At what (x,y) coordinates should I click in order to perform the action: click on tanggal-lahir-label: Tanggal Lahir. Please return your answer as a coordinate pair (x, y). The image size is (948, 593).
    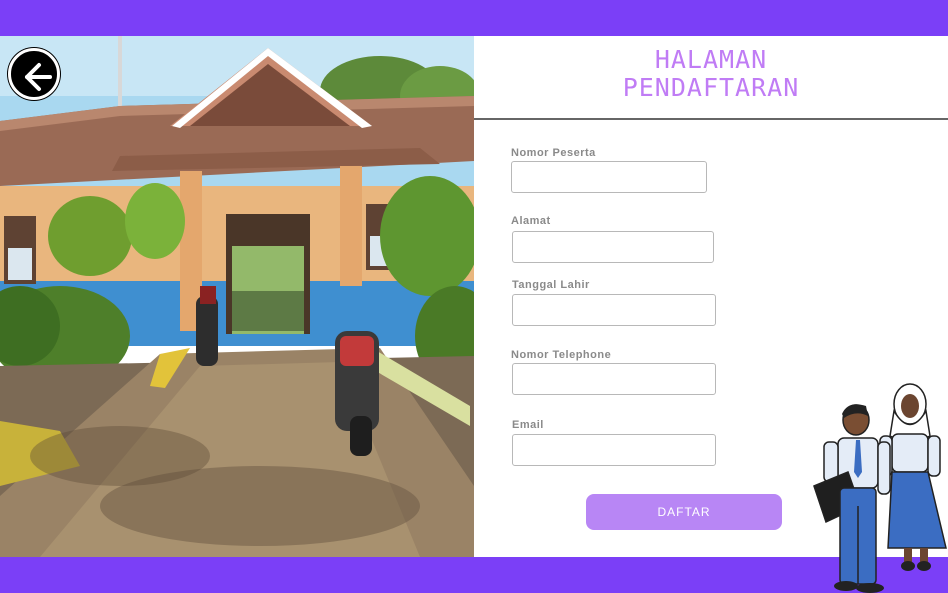
    Looking at the image, I should click on (551, 285).